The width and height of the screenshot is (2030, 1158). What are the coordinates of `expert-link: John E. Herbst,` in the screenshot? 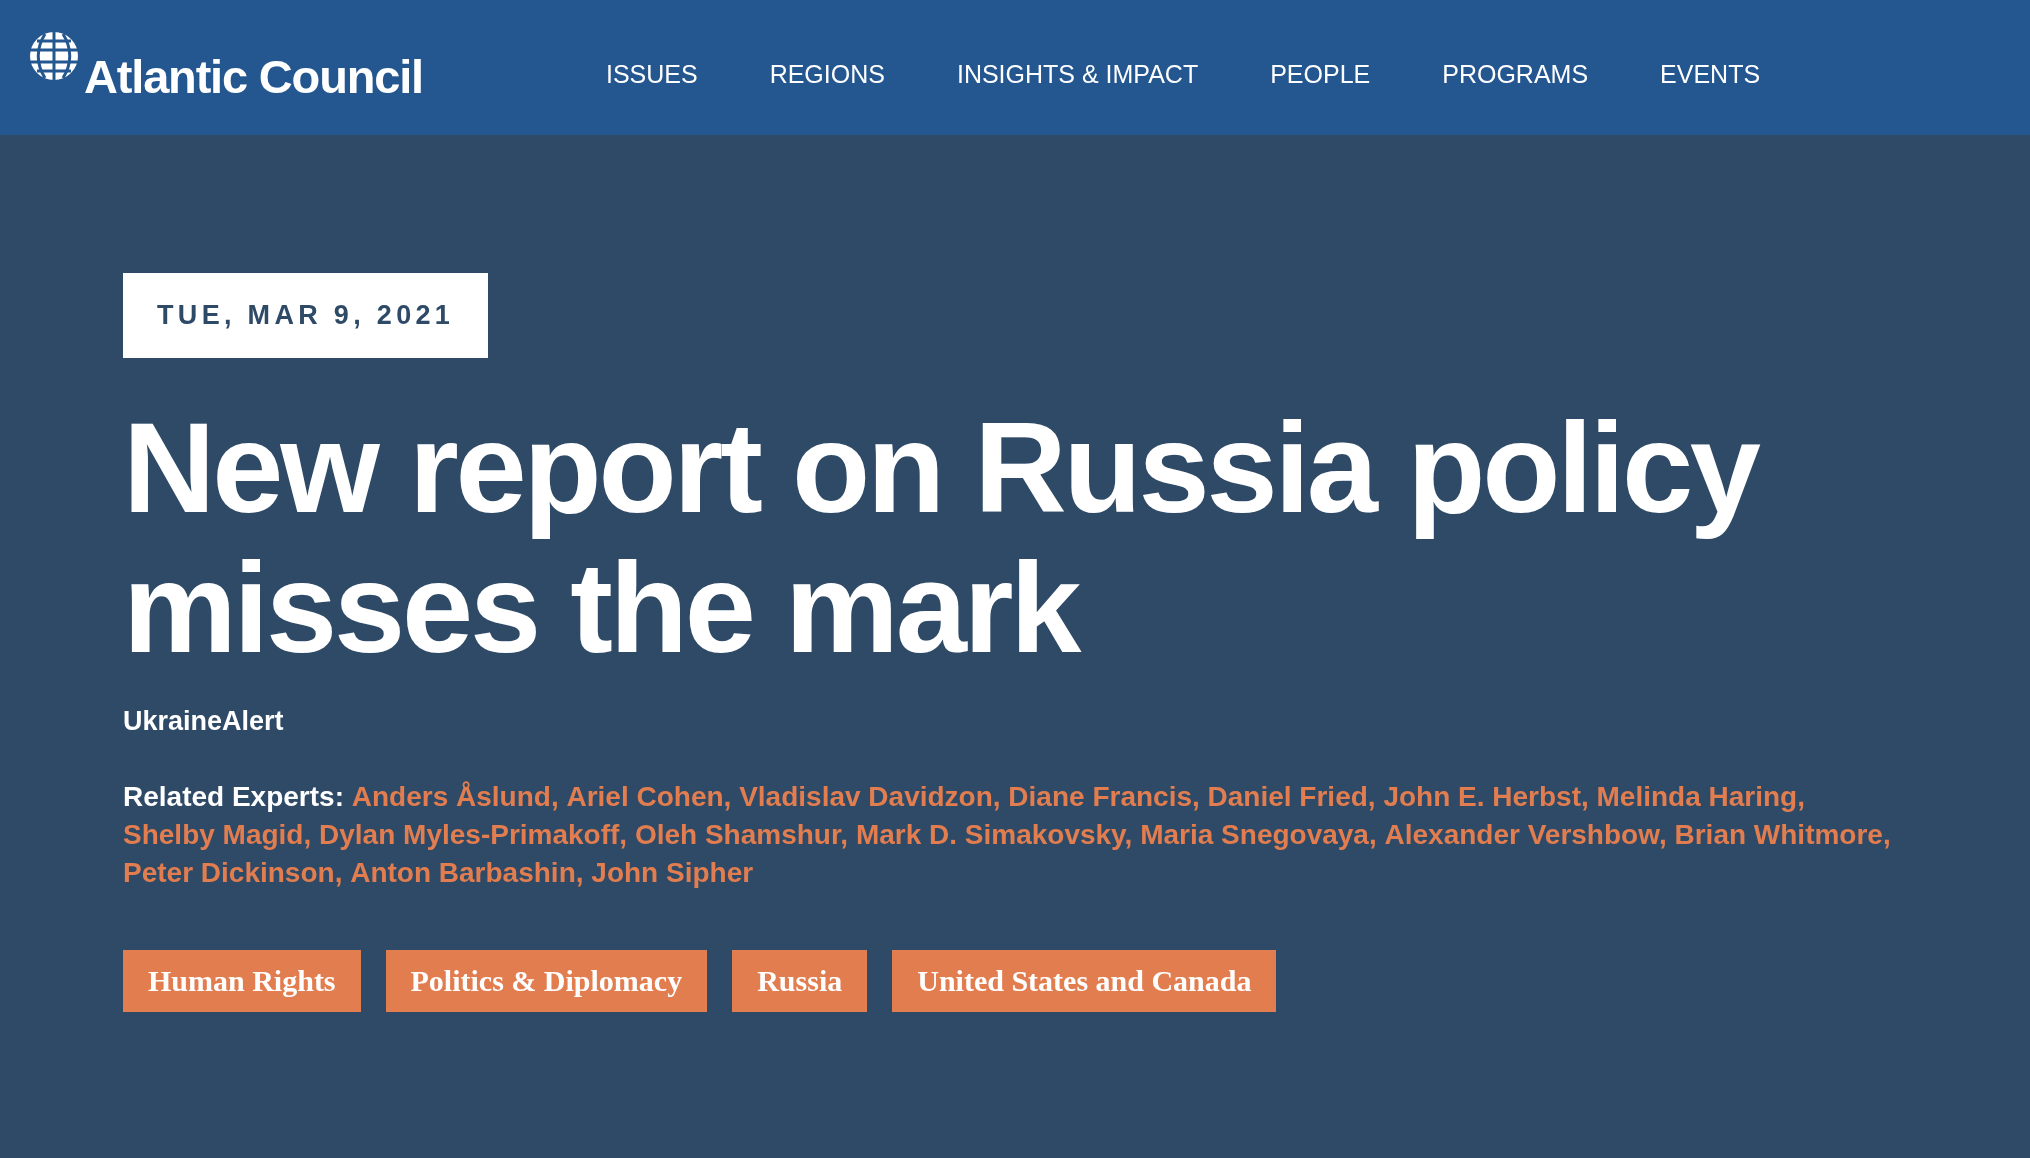 It's located at (1486, 796).